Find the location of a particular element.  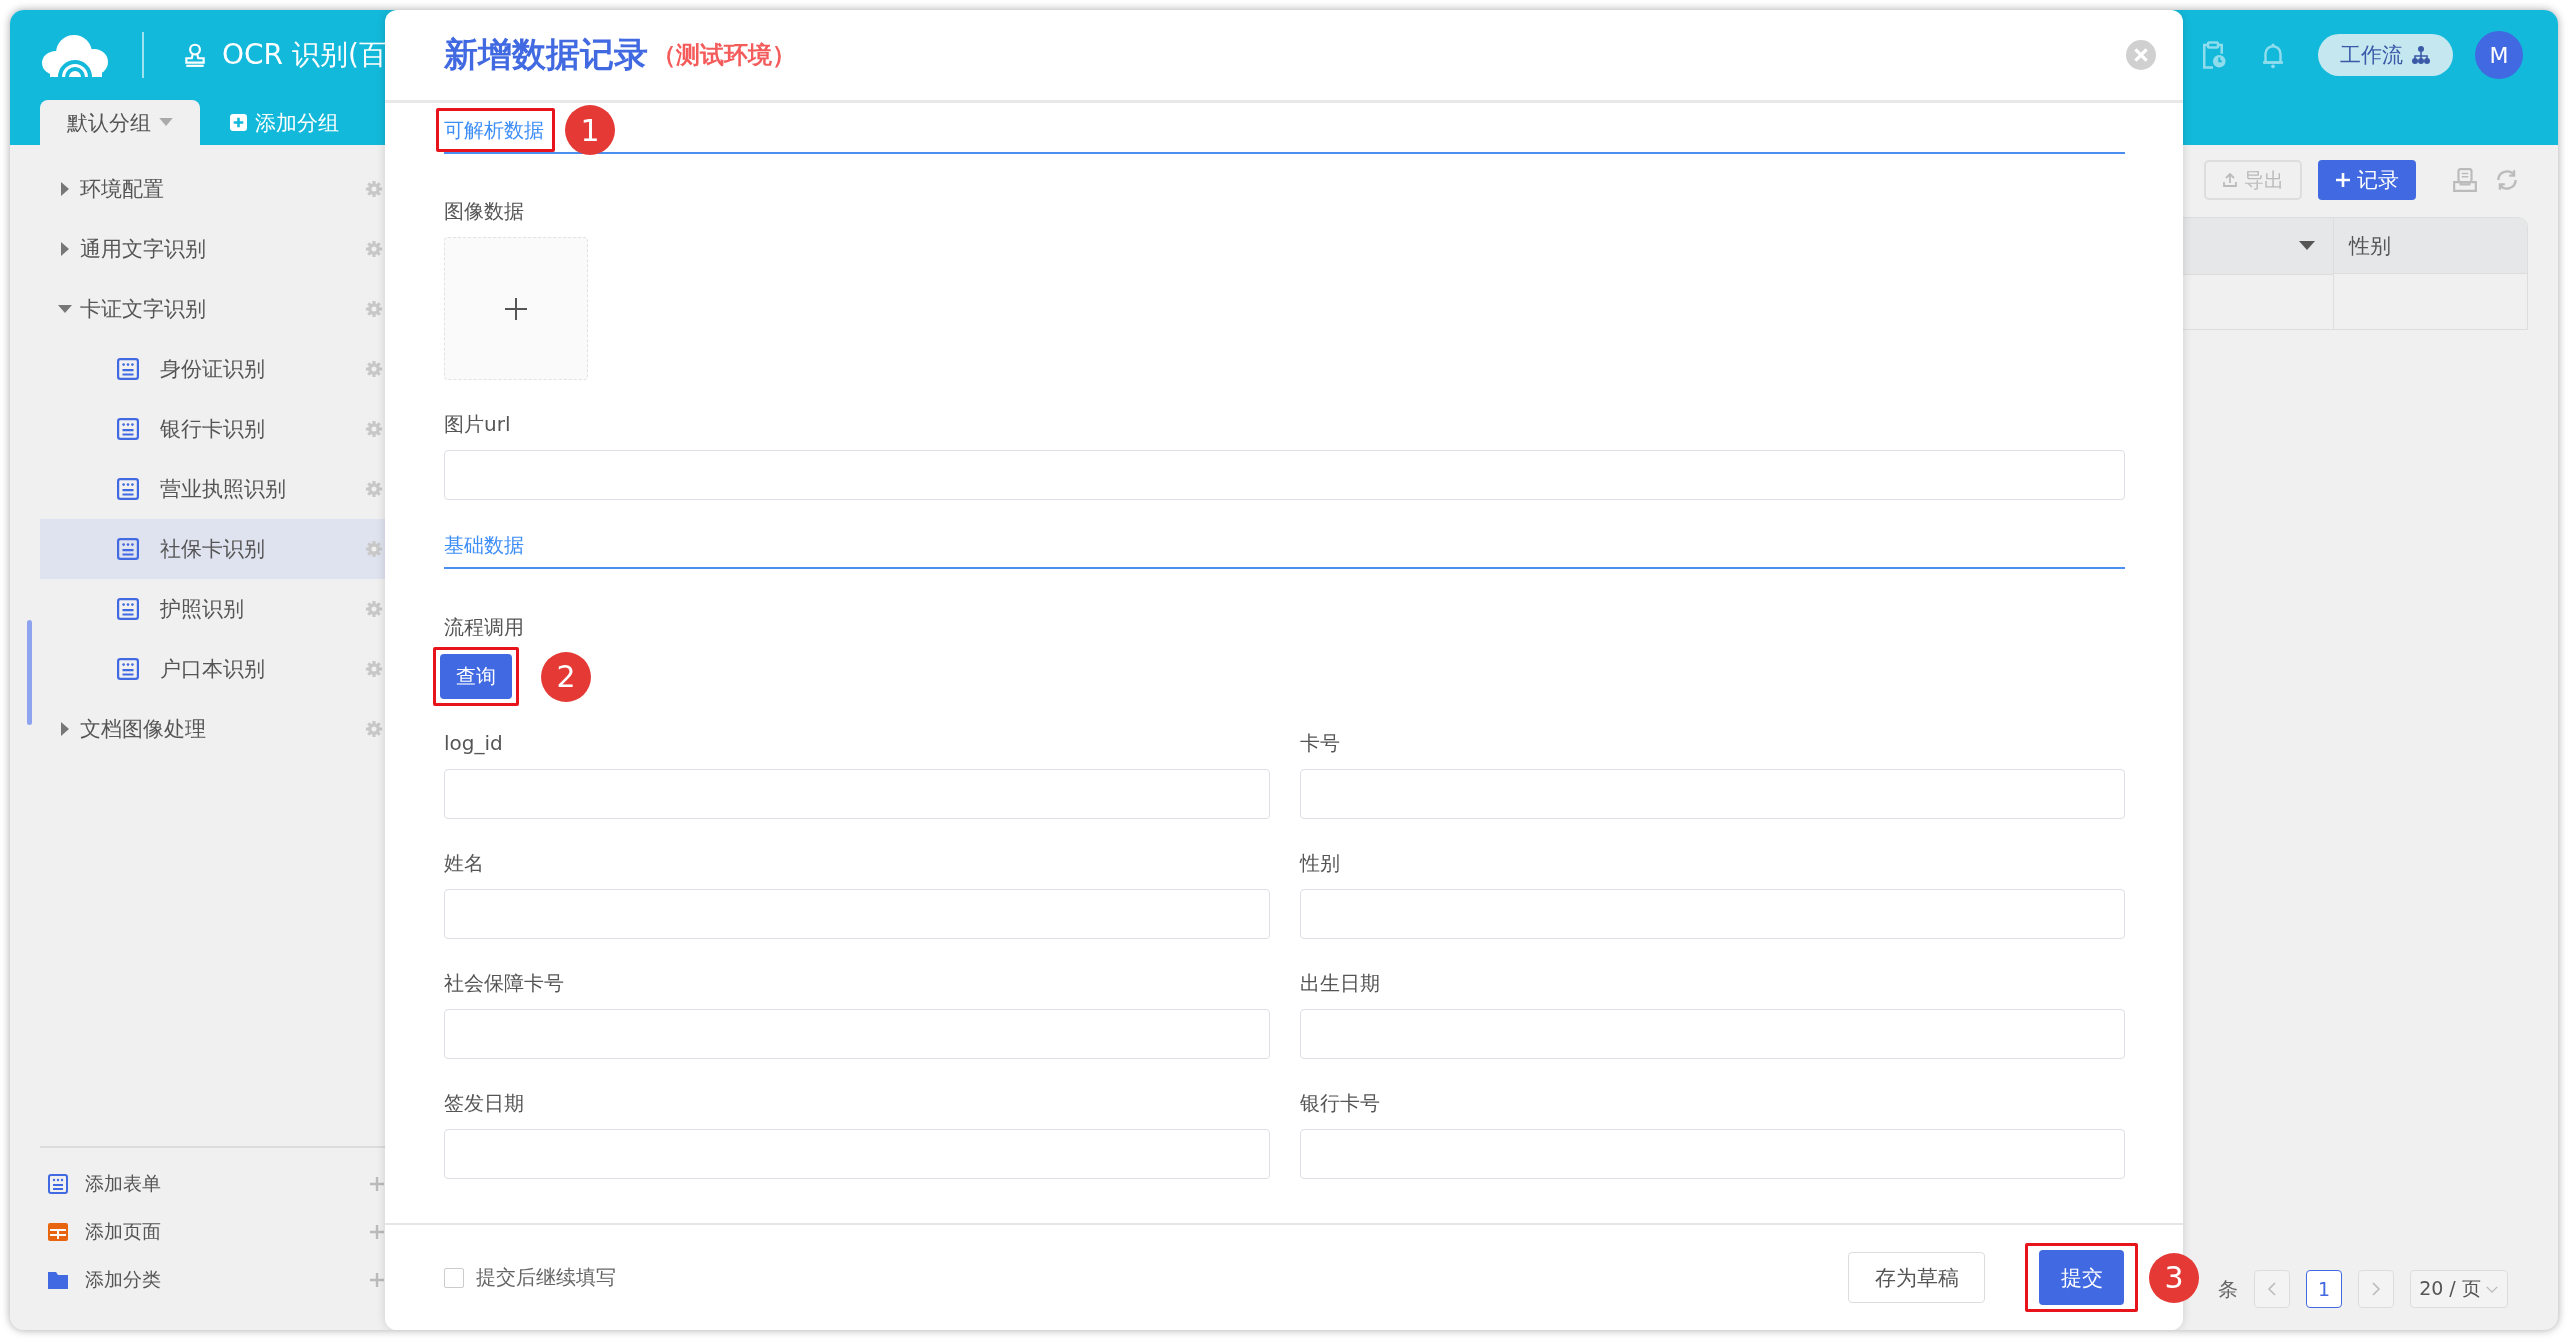

section-title: 基础数据 is located at coordinates (484, 545).